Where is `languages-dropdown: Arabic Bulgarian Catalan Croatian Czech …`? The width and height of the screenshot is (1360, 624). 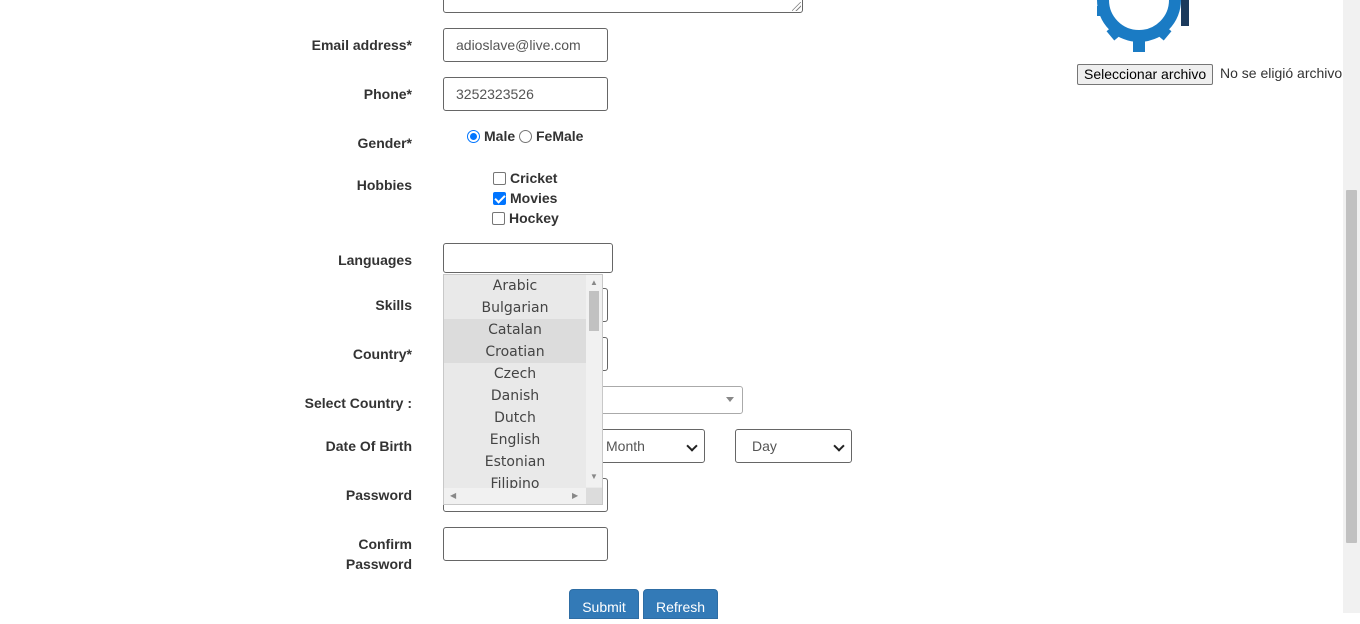 languages-dropdown: Arabic Bulgarian Catalan Croatian Czech … is located at coordinates (523, 389).